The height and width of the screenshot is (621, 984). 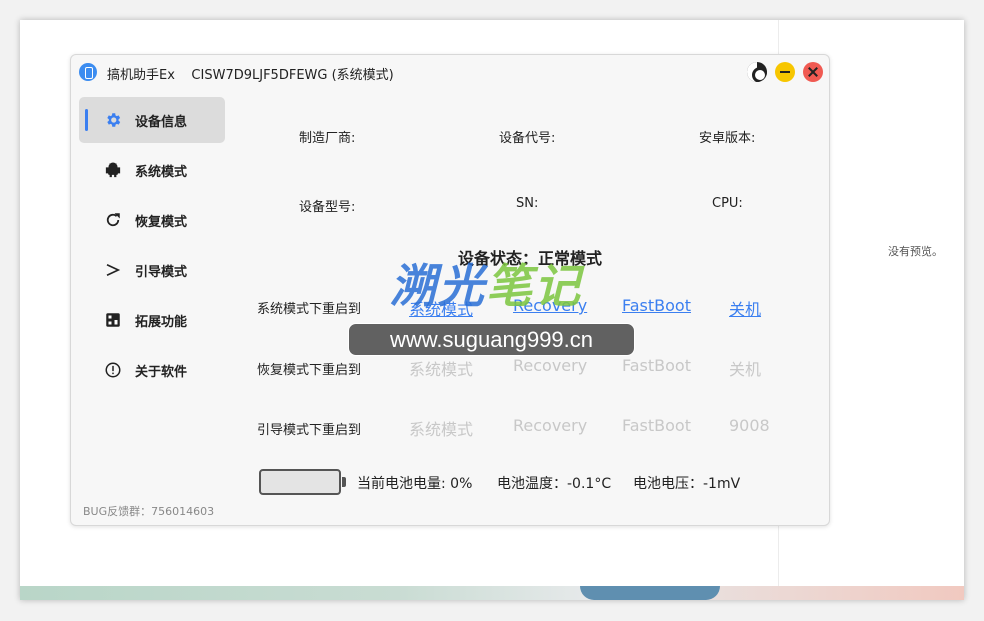 I want to click on sidebar-item-recovery-mode: 恢复模式, so click(x=152, y=220).